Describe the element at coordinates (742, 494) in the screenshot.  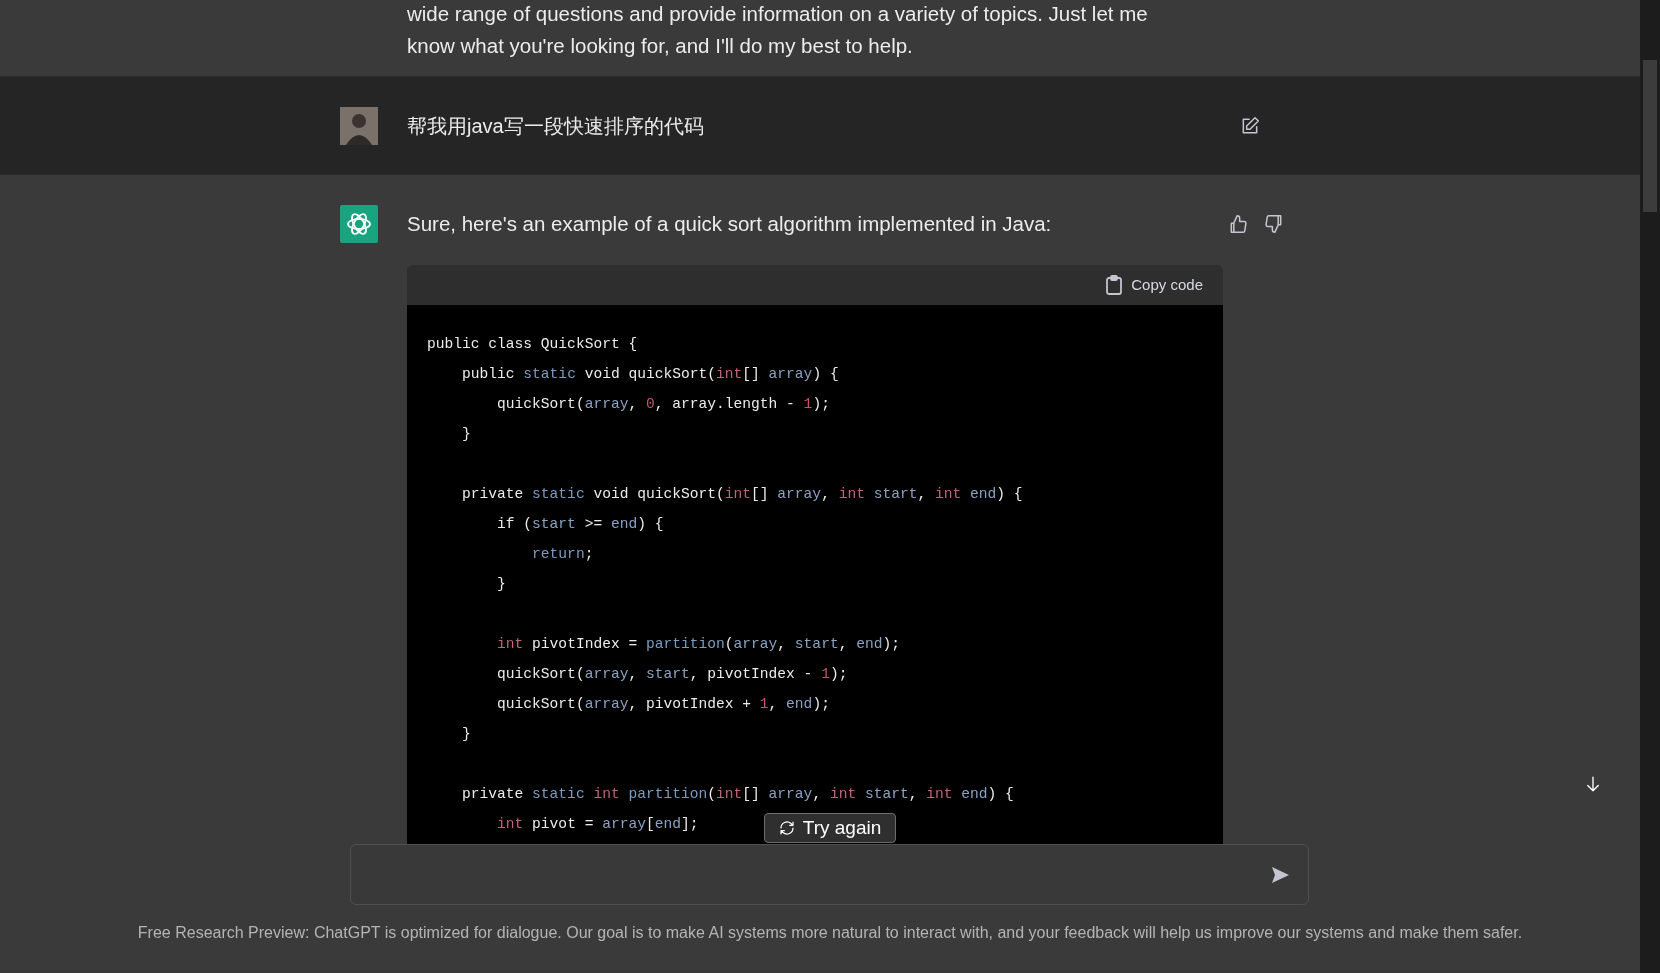
I see `code-line: private static void quickSort(int[] array, int start, int end) {` at that location.